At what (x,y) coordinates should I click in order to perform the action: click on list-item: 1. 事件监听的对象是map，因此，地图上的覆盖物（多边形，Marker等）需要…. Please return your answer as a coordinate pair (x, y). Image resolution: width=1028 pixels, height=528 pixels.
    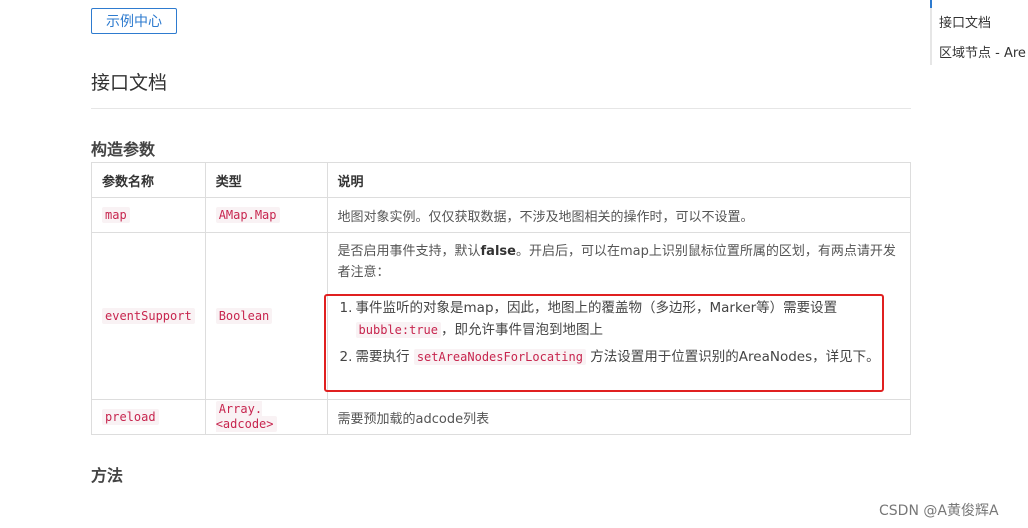
    Looking at the image, I should click on (588, 319).